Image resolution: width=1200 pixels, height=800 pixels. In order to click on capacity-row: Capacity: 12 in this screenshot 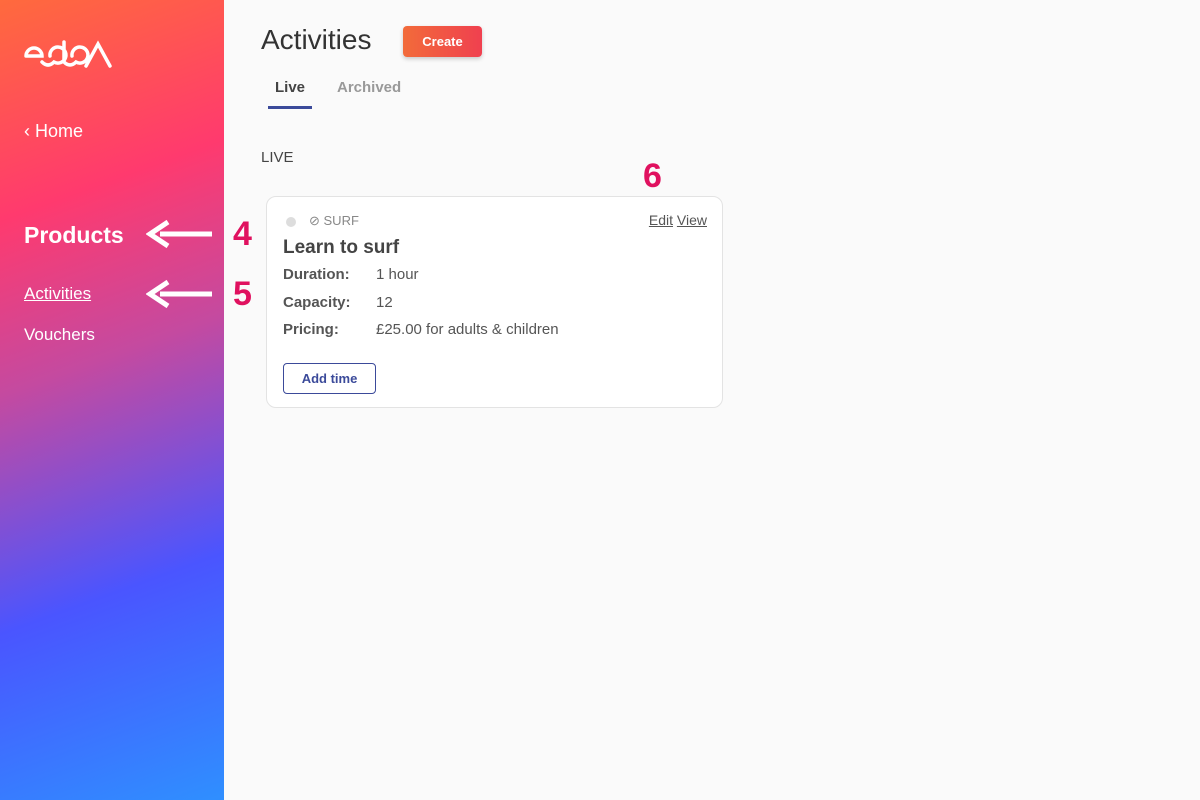, I will do `click(338, 302)`.